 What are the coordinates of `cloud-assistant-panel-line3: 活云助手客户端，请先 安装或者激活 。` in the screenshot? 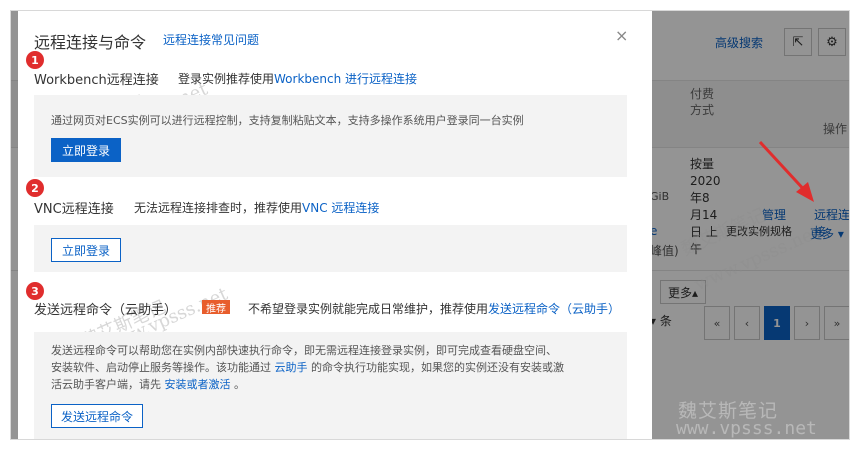 It's located at (148, 384).